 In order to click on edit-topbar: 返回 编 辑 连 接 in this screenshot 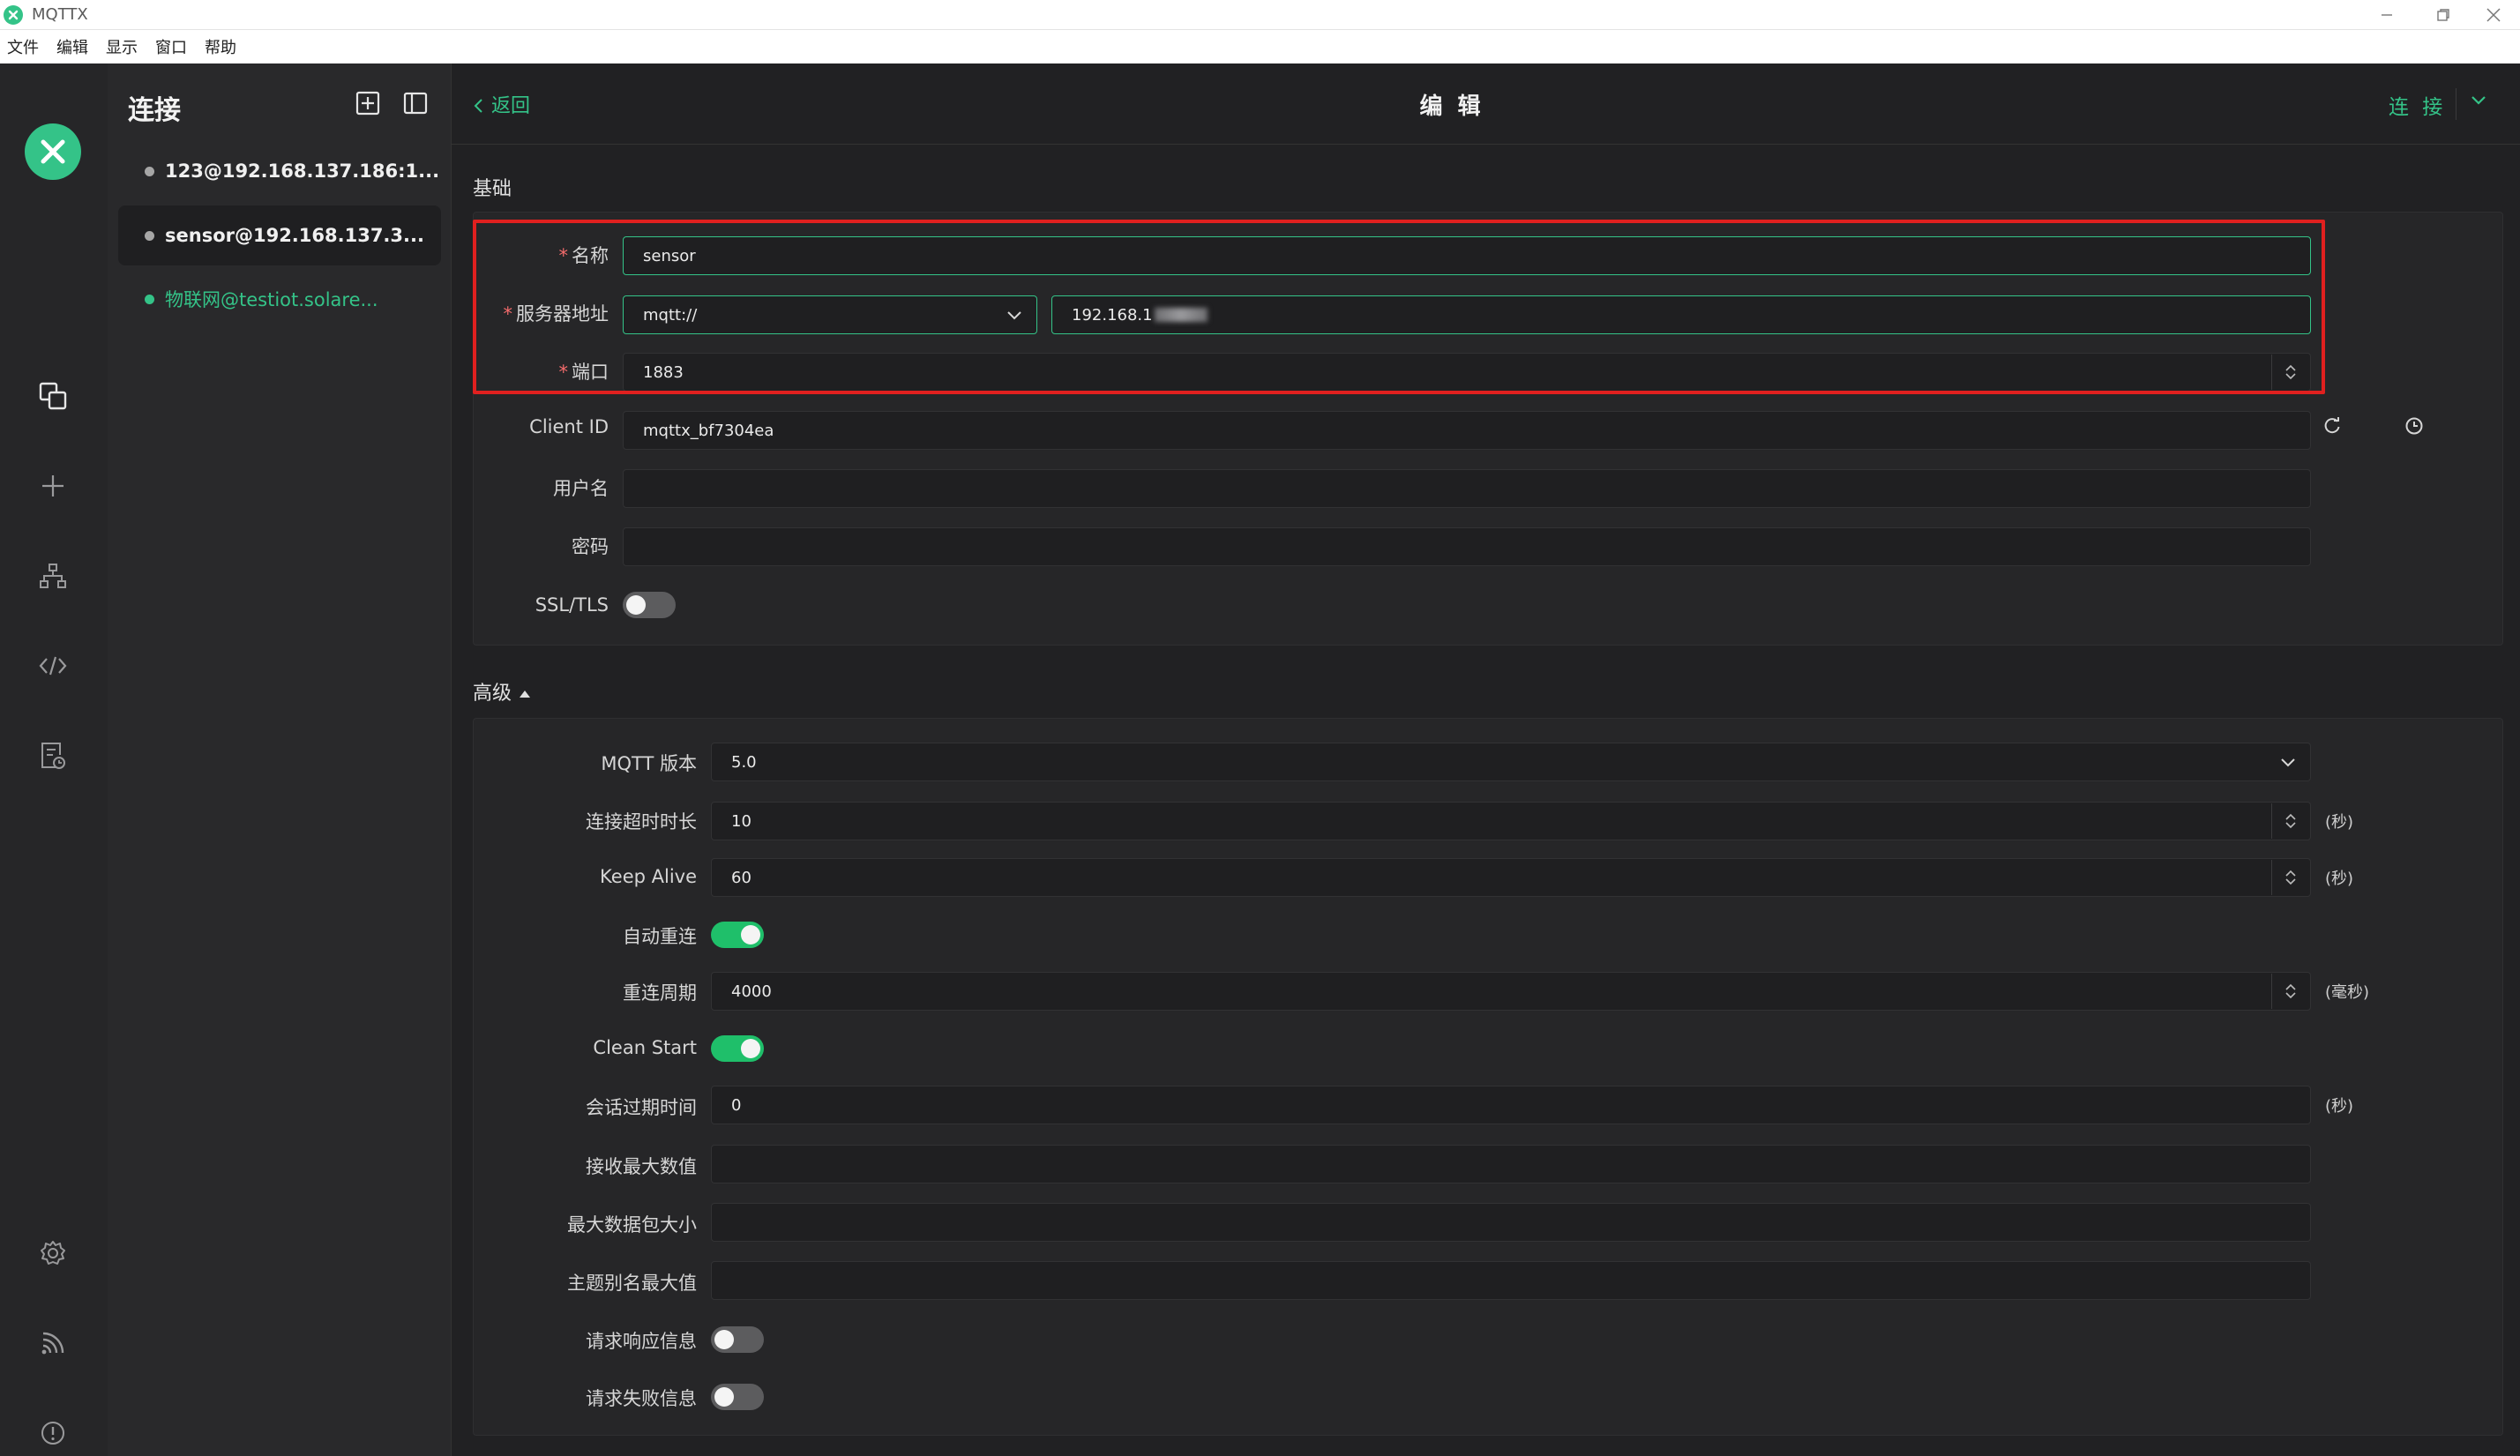, I will do `click(1486, 104)`.